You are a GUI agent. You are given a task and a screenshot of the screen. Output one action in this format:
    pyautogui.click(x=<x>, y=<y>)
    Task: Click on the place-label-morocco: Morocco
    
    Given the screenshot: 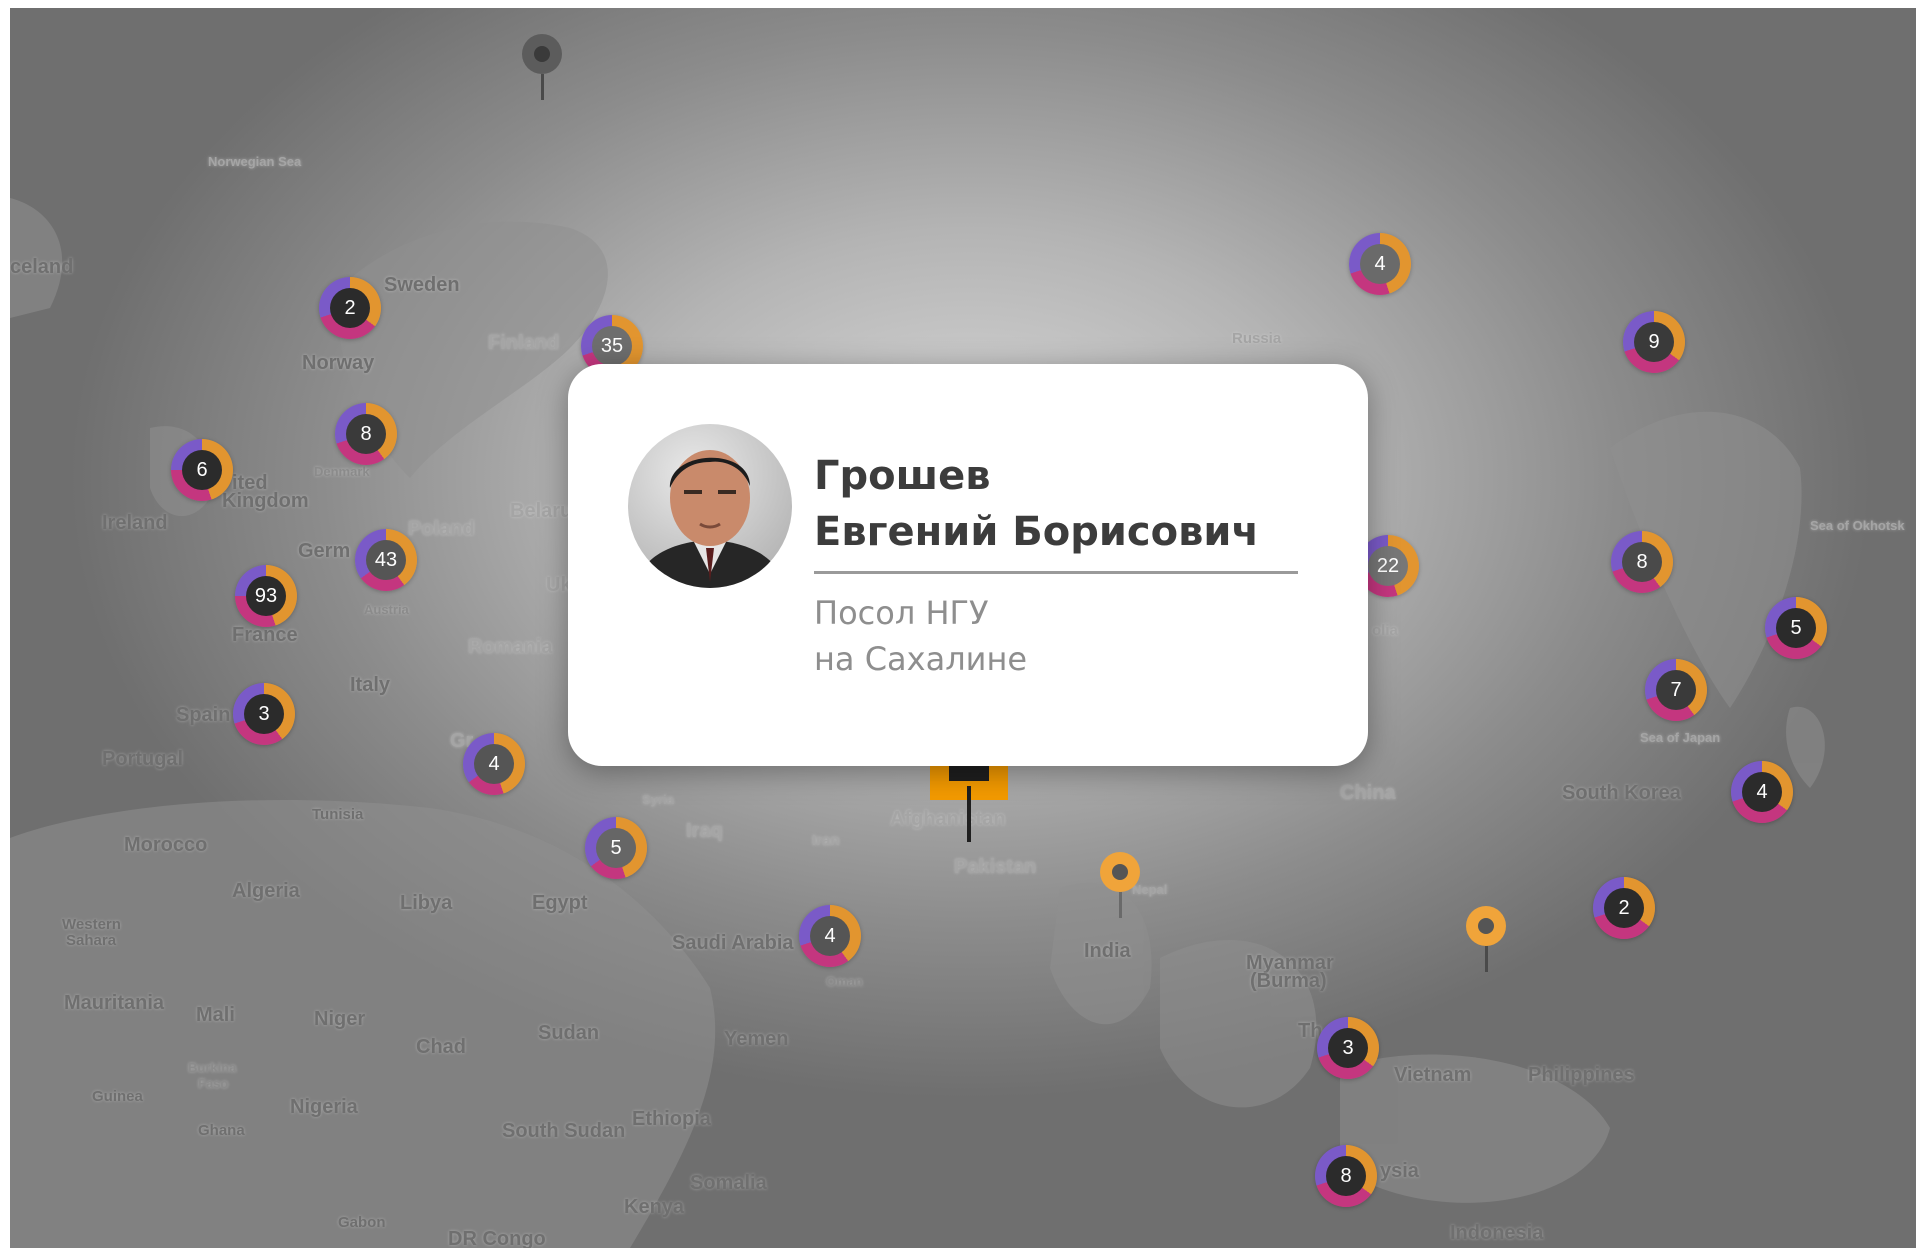 What is the action you would take?
    pyautogui.click(x=166, y=845)
    